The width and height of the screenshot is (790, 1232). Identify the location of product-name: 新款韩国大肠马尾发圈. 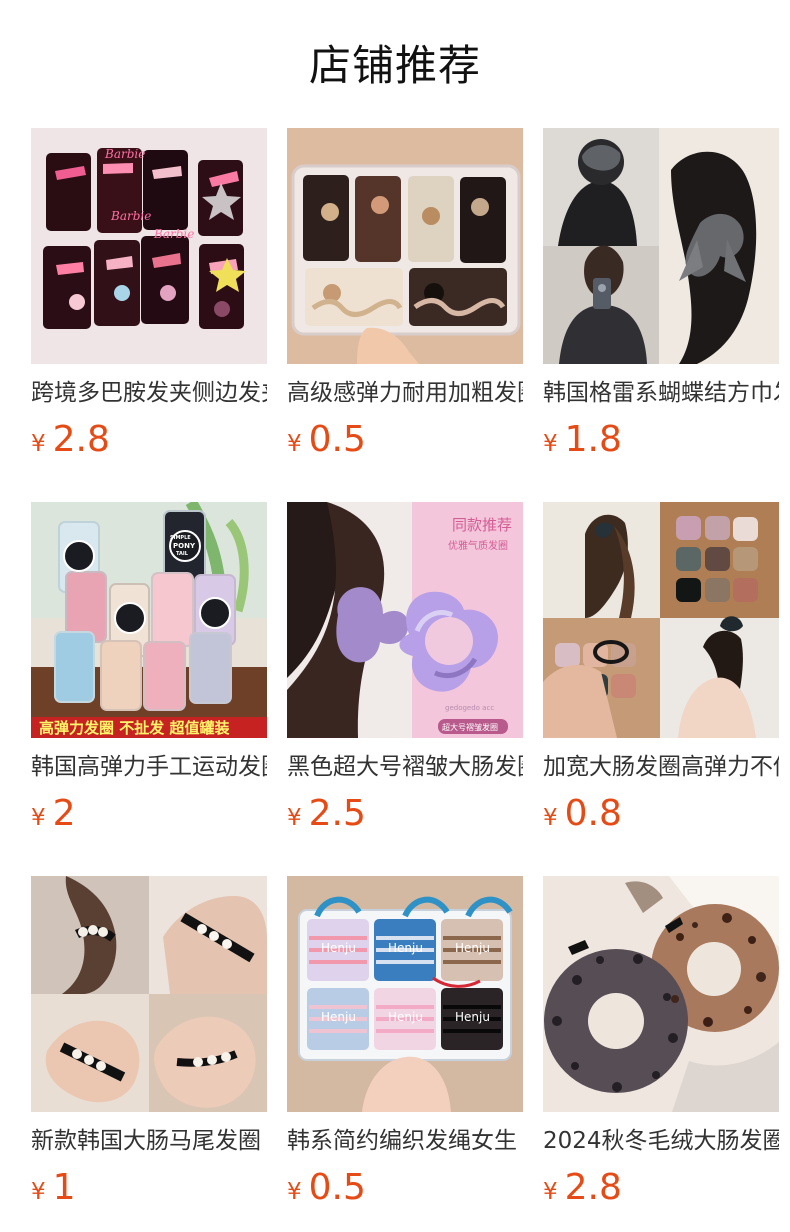
(149, 1141).